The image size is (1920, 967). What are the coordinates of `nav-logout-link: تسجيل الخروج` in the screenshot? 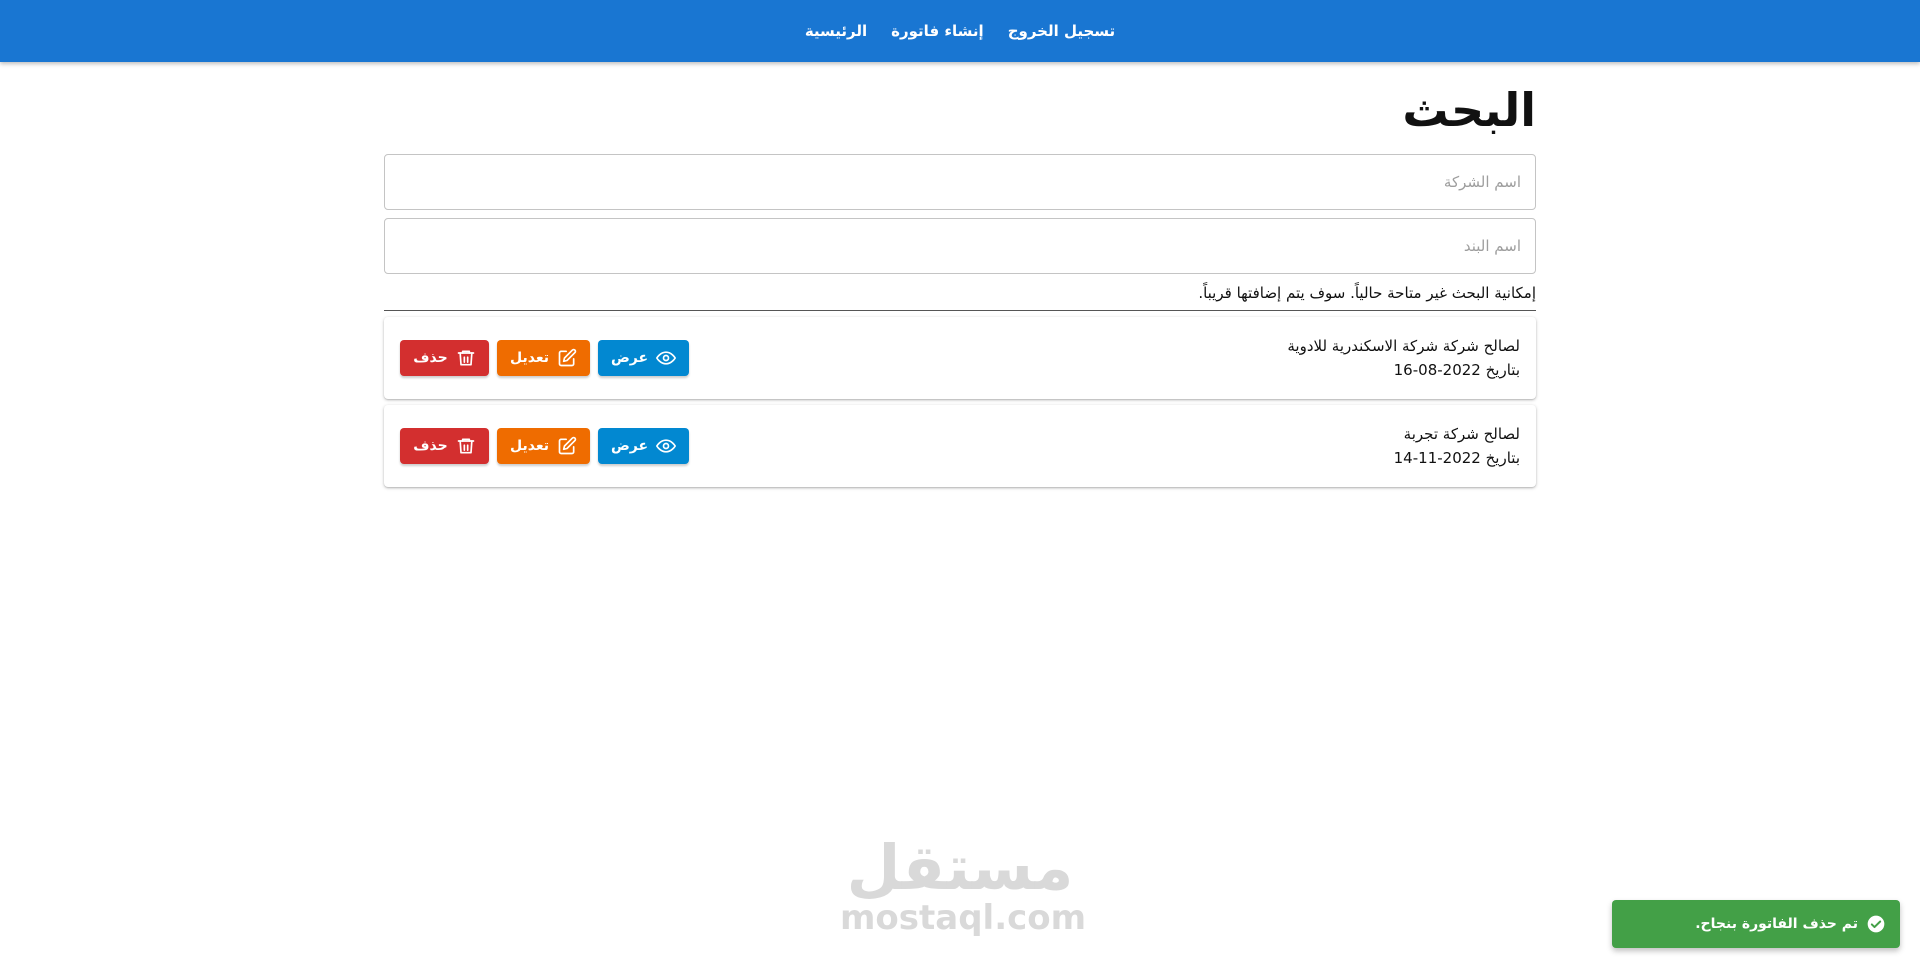 It's located at (1062, 31).